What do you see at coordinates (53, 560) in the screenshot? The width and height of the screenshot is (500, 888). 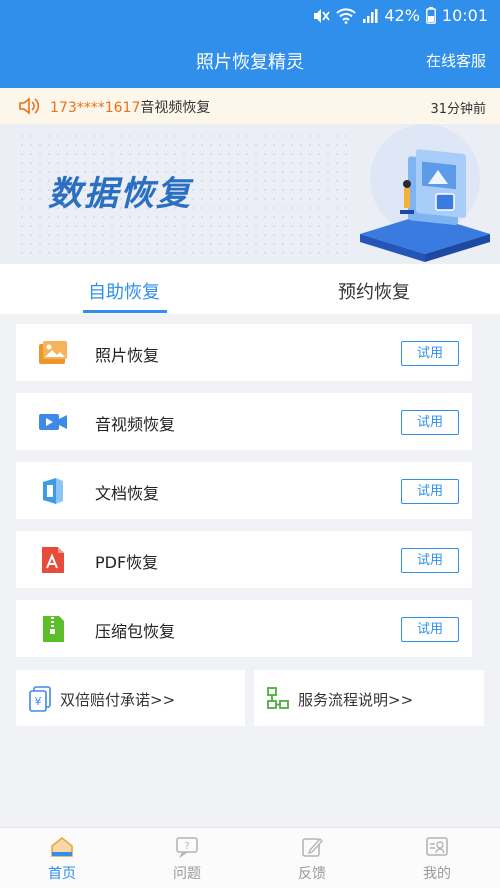 I see `pdf-icon` at bounding box center [53, 560].